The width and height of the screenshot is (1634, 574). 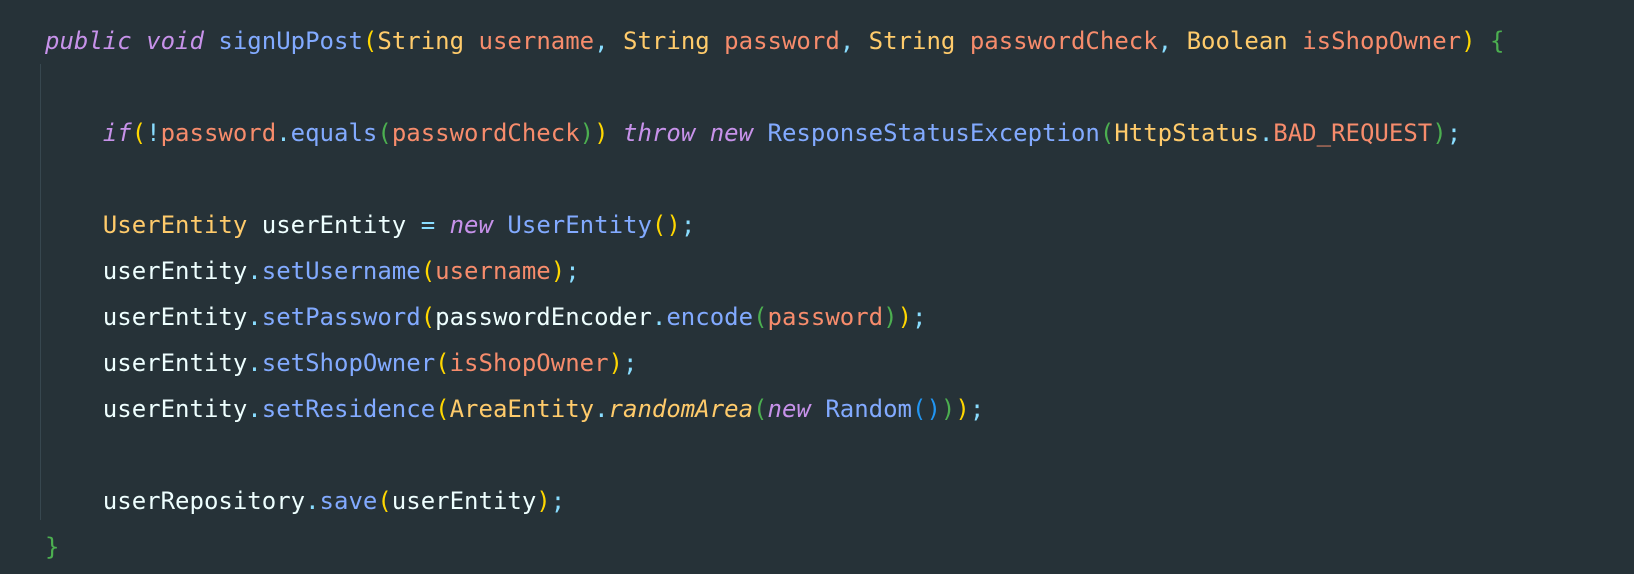 What do you see at coordinates (1353, 133) in the screenshot?
I see `code-token: BAD_REQUEST` at bounding box center [1353, 133].